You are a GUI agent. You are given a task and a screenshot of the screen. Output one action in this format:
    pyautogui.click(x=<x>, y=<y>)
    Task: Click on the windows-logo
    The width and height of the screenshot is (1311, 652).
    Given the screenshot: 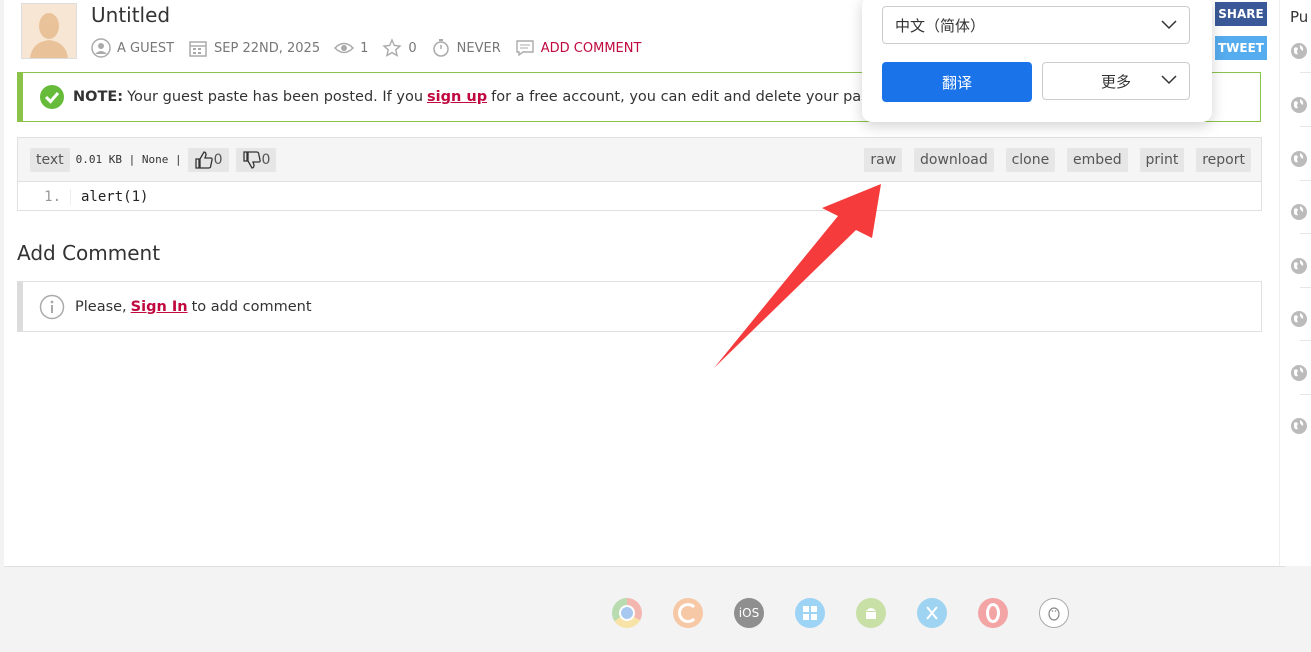 What is the action you would take?
    pyautogui.click(x=810, y=613)
    